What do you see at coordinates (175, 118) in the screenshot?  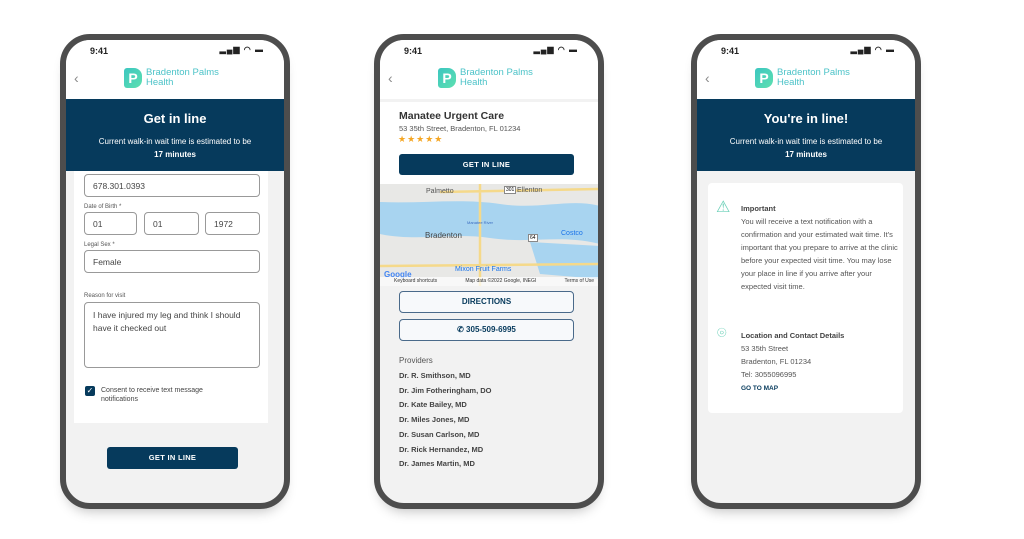 I see `page-title: Get in line` at bounding box center [175, 118].